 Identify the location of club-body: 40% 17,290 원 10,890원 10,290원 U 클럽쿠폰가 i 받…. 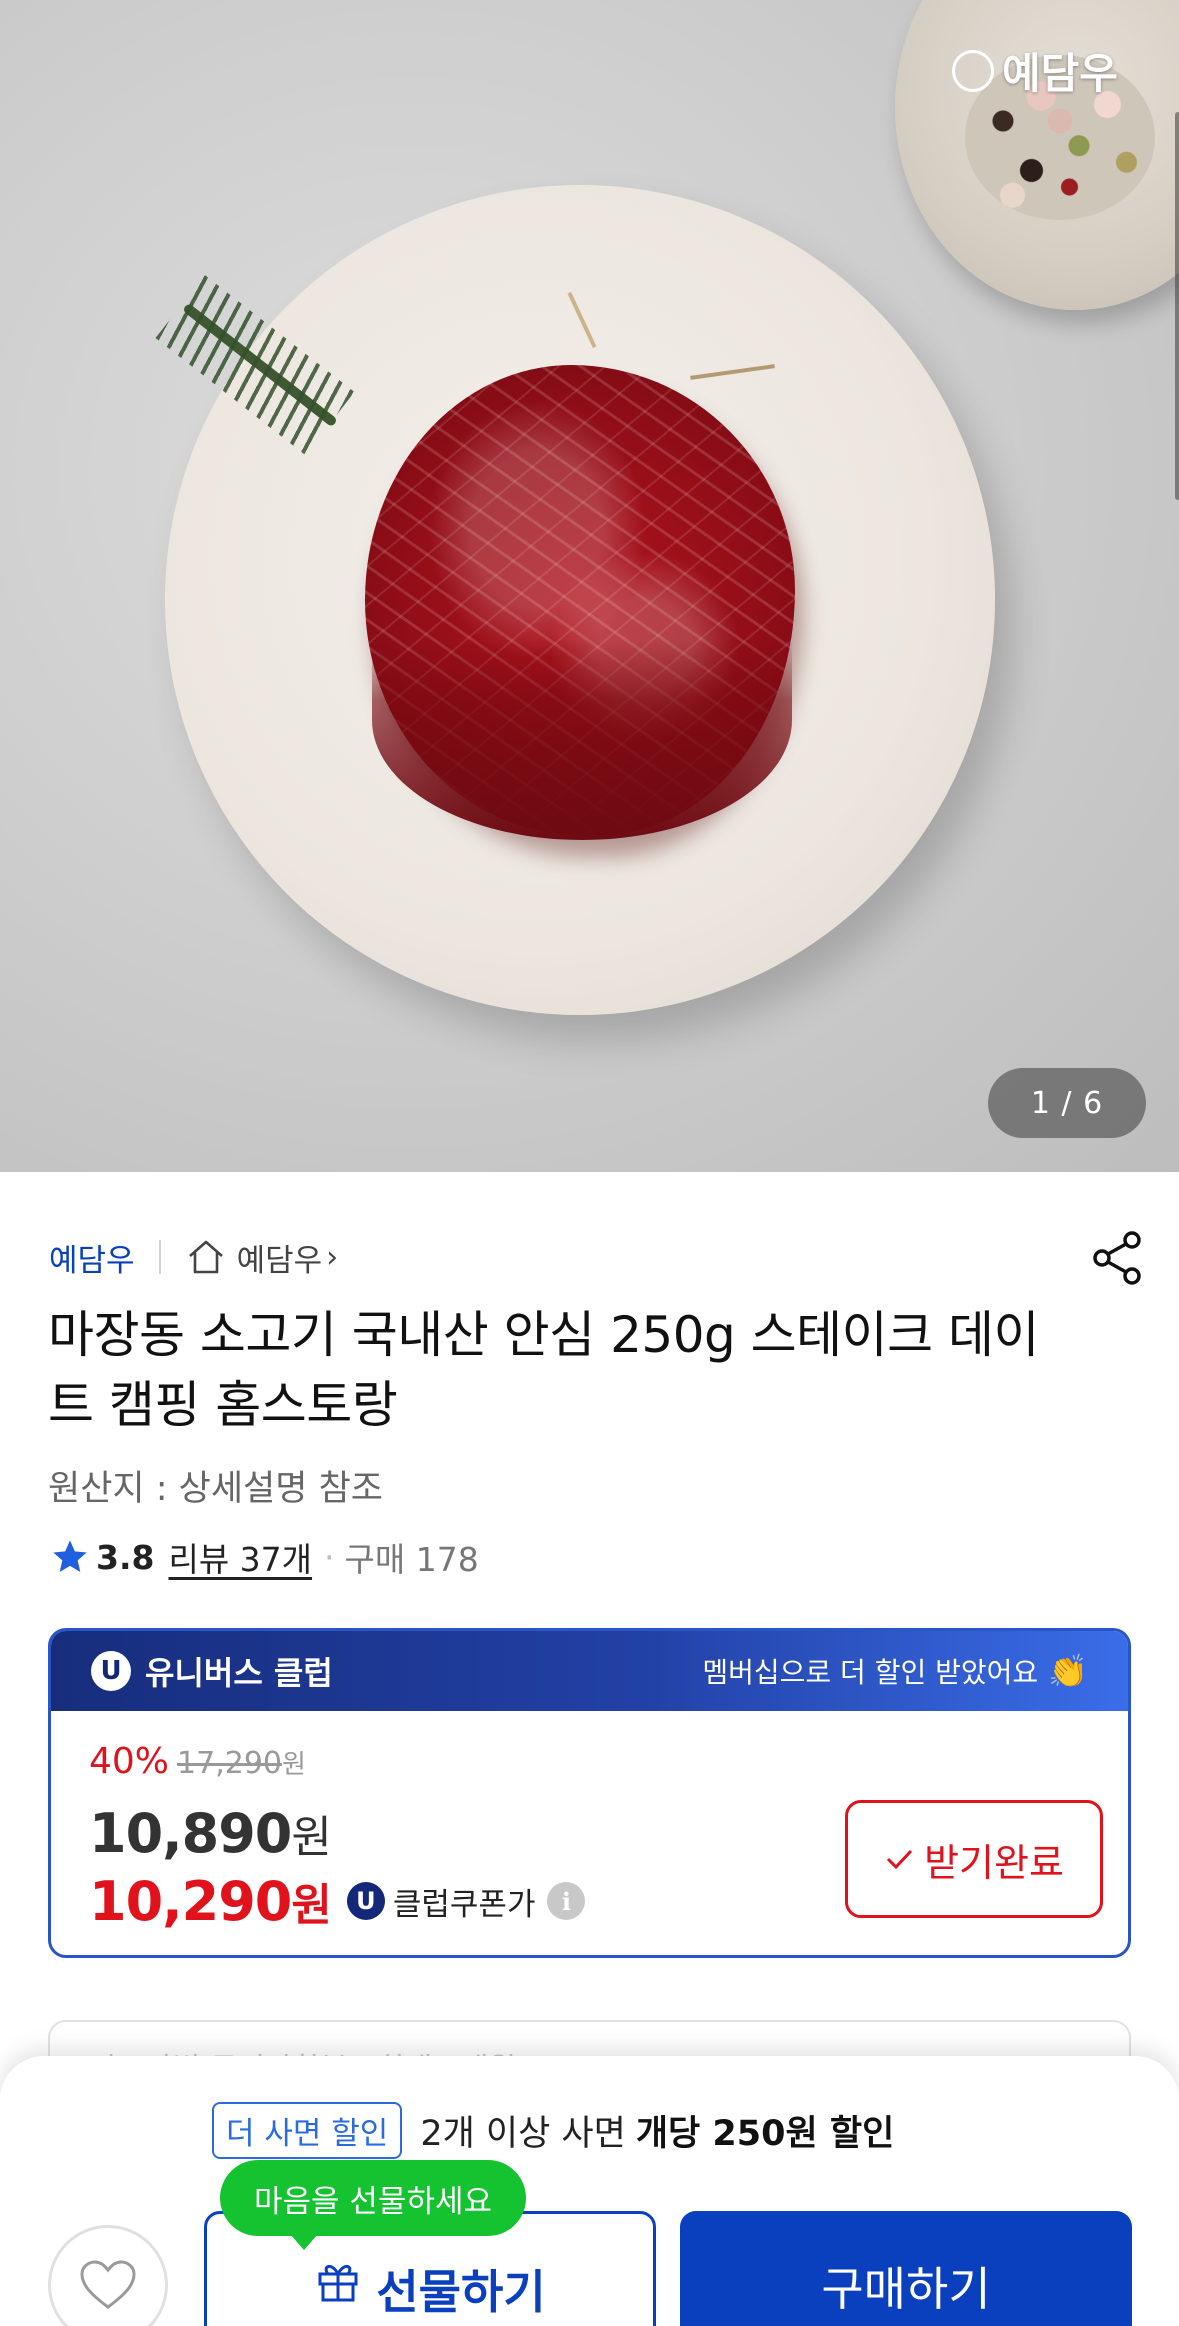
(589, 1833).